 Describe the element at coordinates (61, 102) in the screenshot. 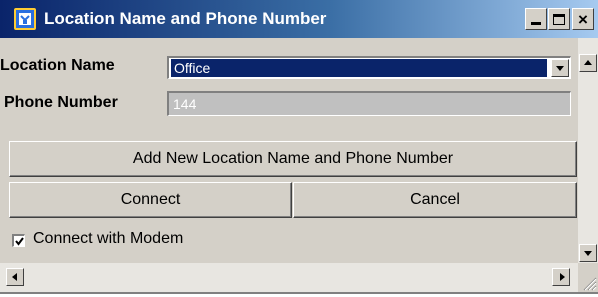

I see `phone-number-label: Phone Number` at that location.